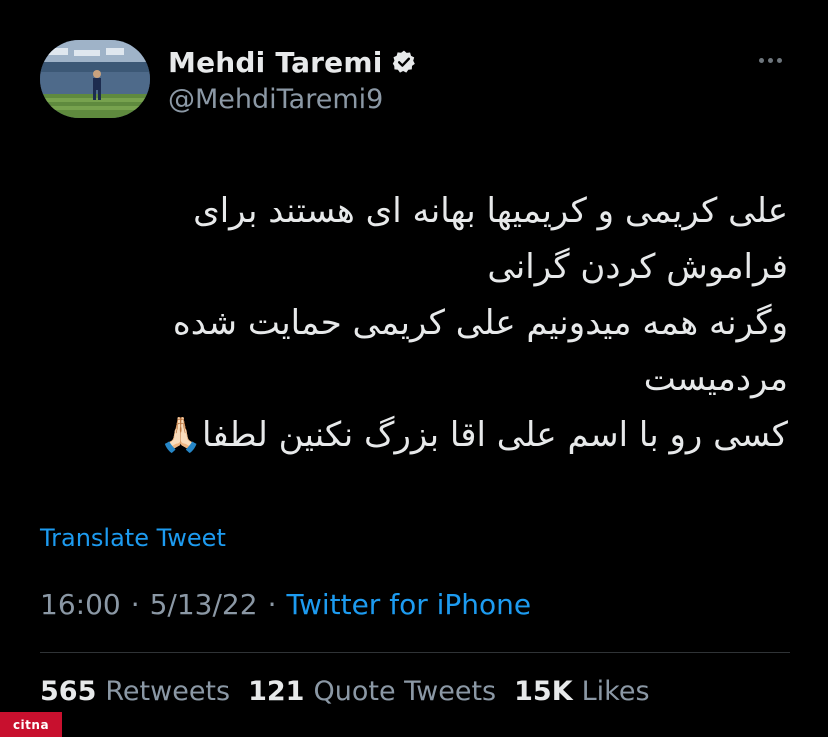 This screenshot has width=828, height=737. I want to click on tweet-line: کسی رو با اسم علی اقا بزرگ نکنین لطفا🙏🏻, so click(473, 435).